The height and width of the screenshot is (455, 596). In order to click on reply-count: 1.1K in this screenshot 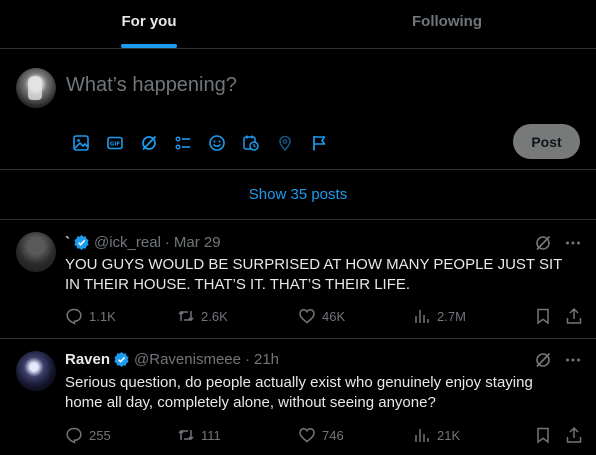, I will do `click(102, 316)`.